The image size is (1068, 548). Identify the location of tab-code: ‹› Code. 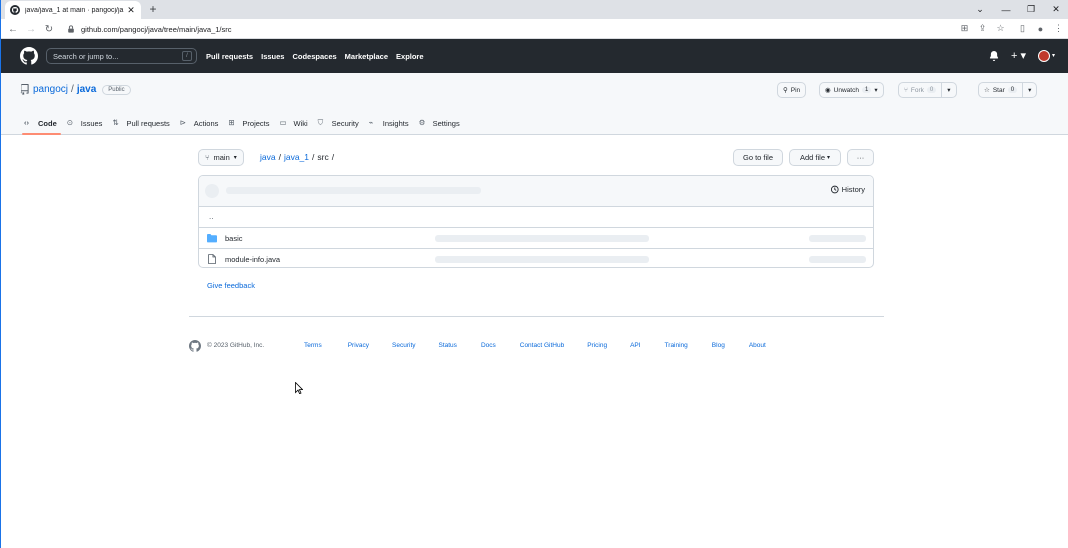
(41, 123).